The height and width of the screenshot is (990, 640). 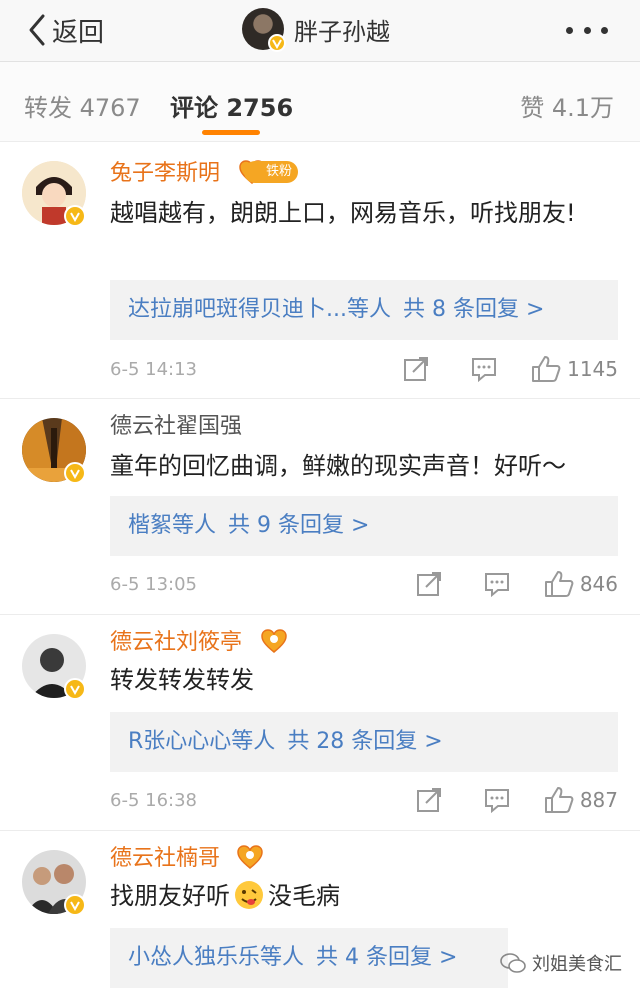 I want to click on reply-user: R张心心心, so click(x=180, y=741).